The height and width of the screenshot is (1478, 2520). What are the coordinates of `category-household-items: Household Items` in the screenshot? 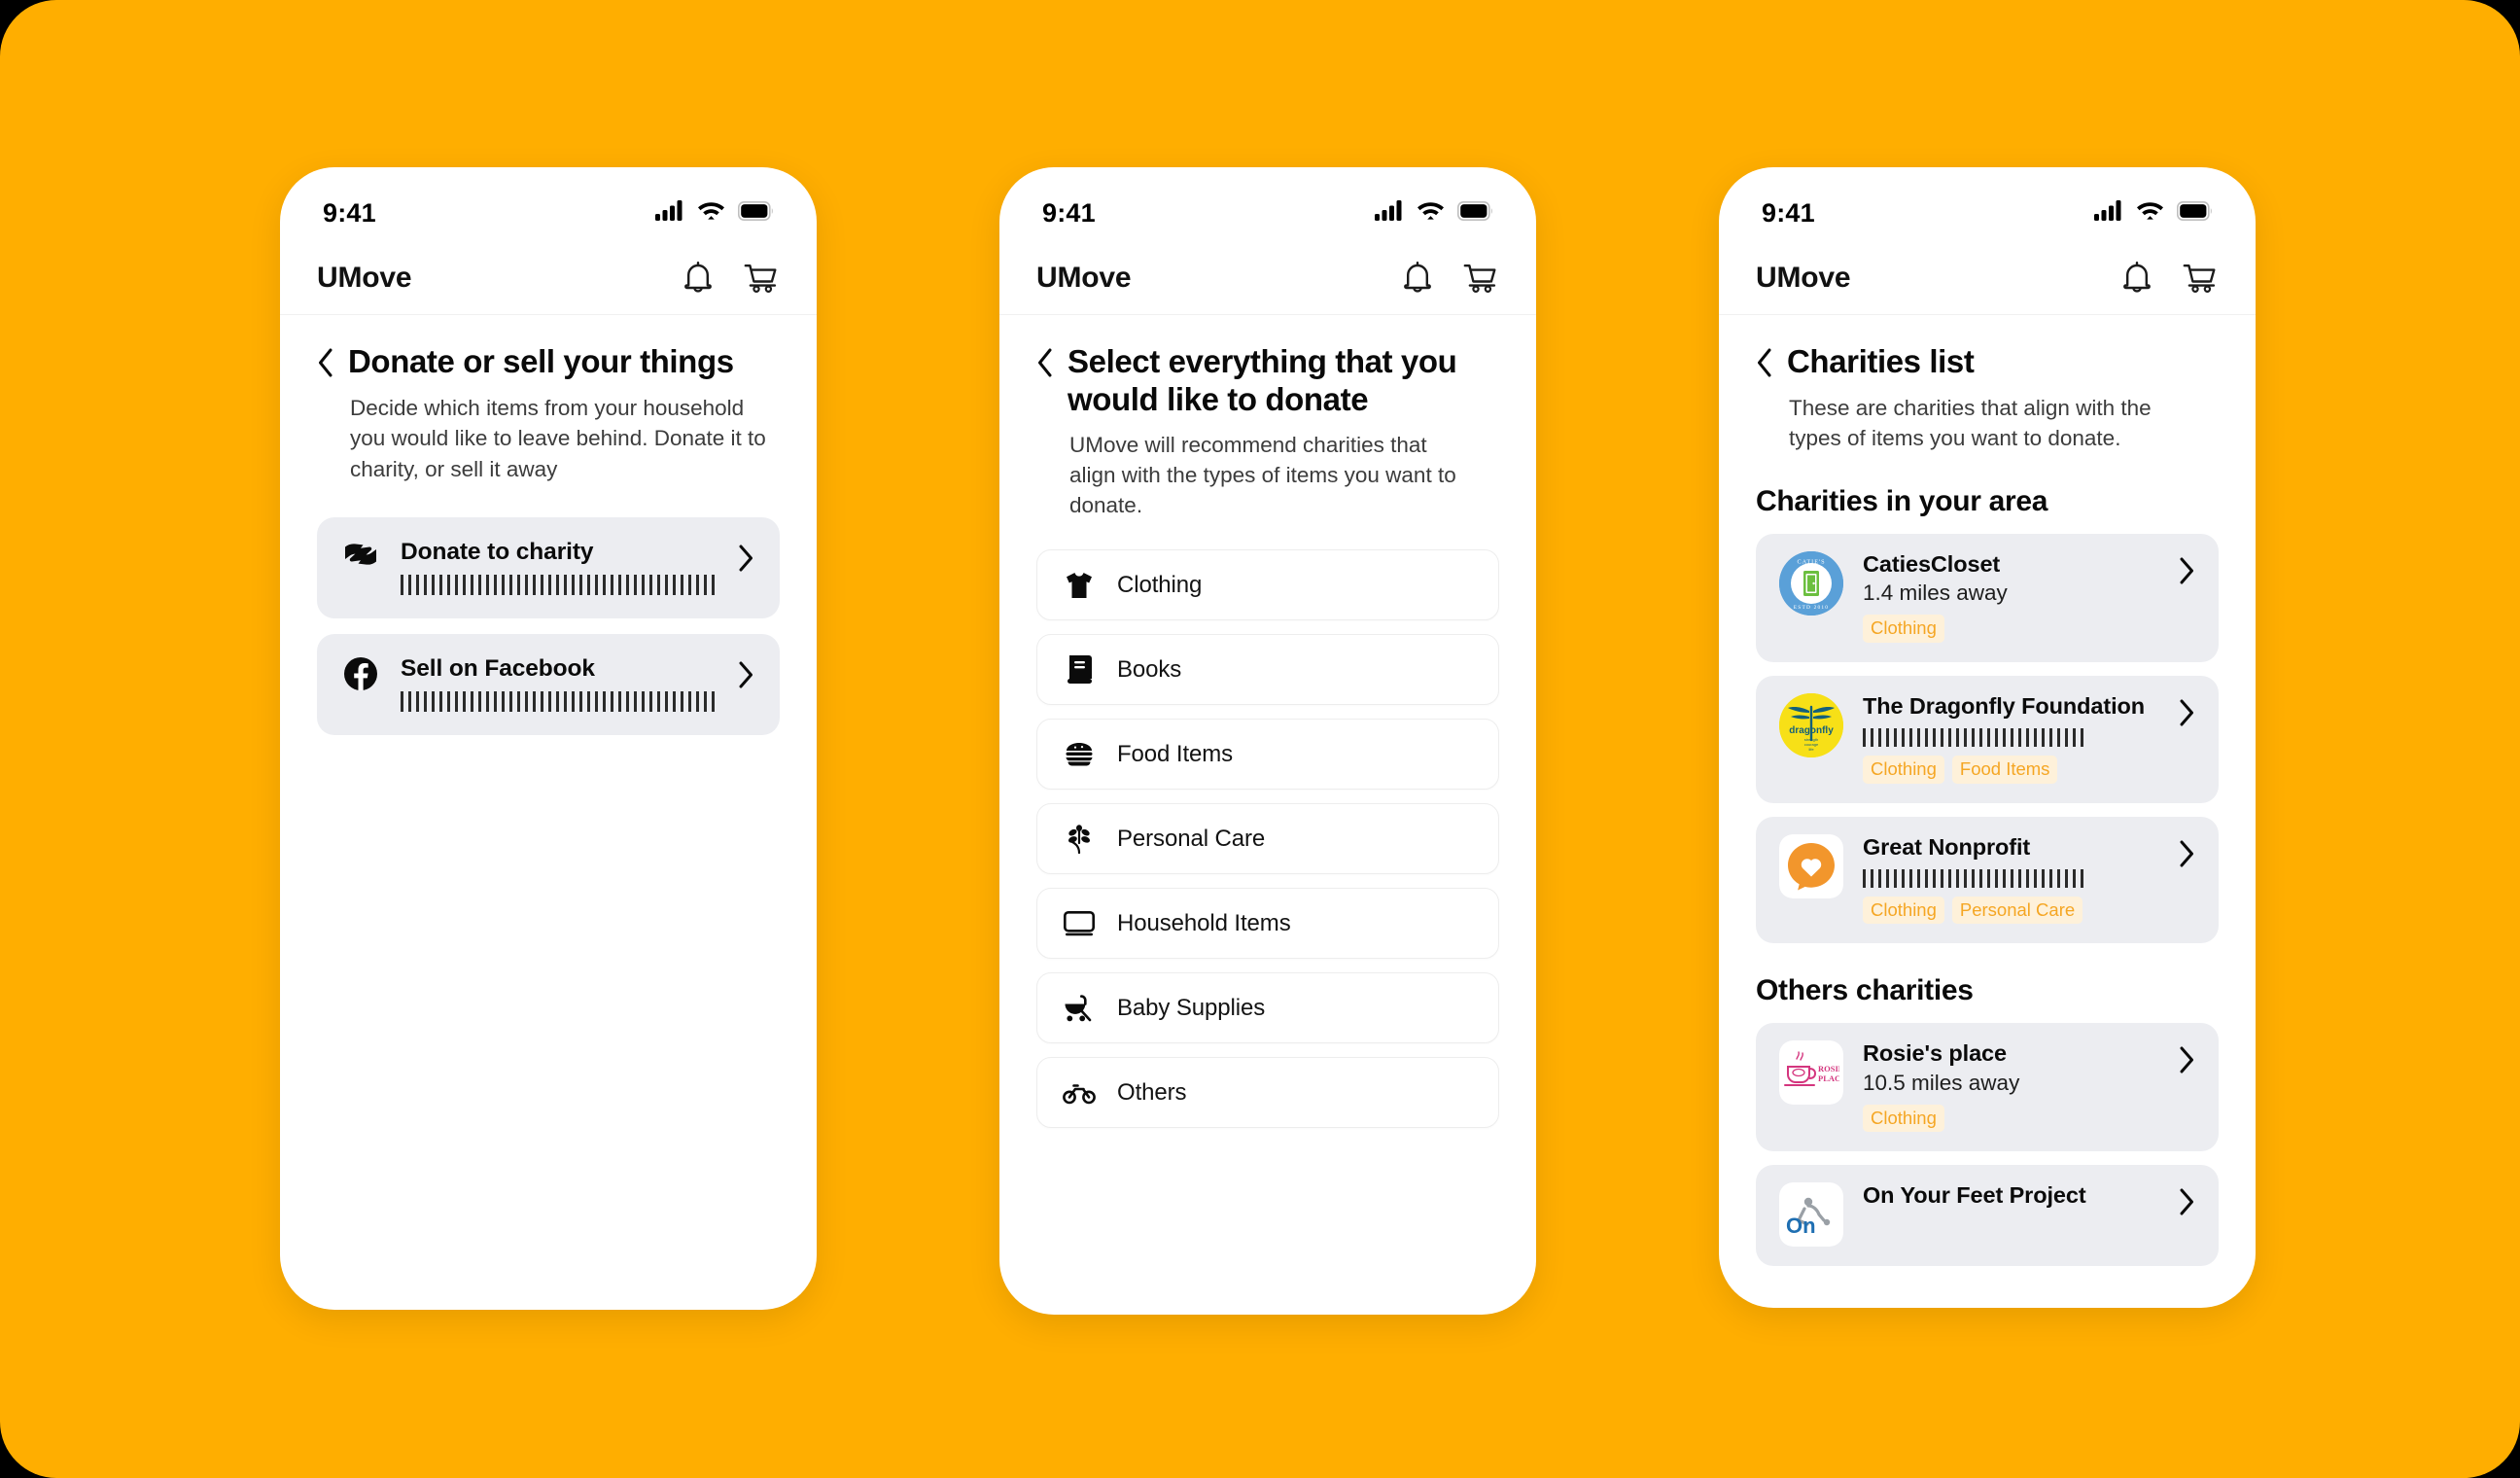 It's located at (1267, 924).